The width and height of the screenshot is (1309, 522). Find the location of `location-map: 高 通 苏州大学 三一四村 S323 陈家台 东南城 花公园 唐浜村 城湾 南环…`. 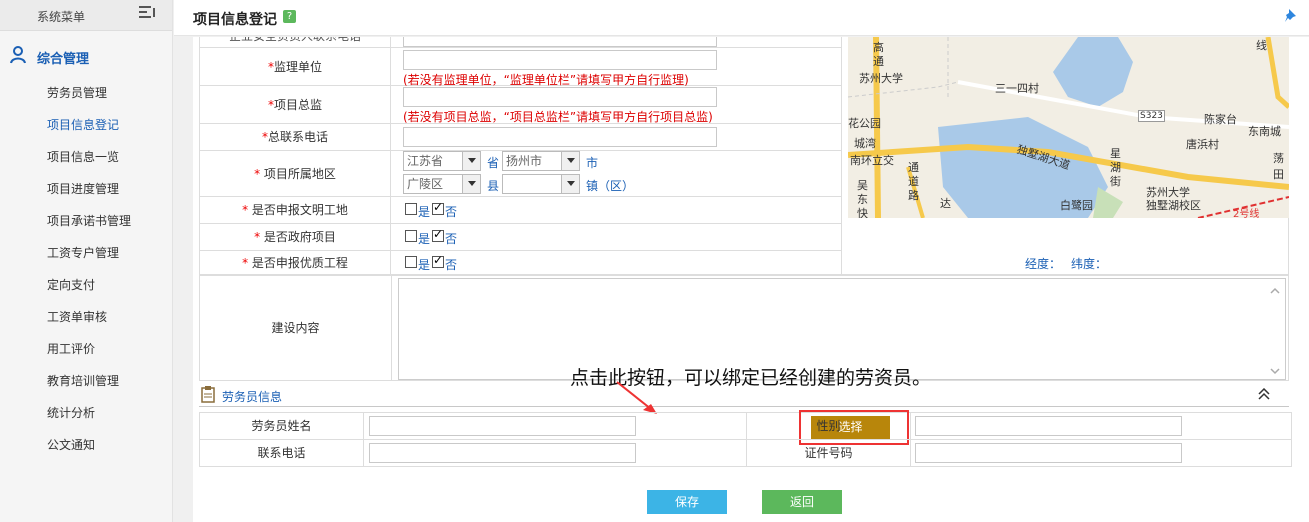

location-map: 高 通 苏州大学 三一四村 S323 陈家台 东南城 花公园 唐浜村 城湾 南环… is located at coordinates (1068, 127).